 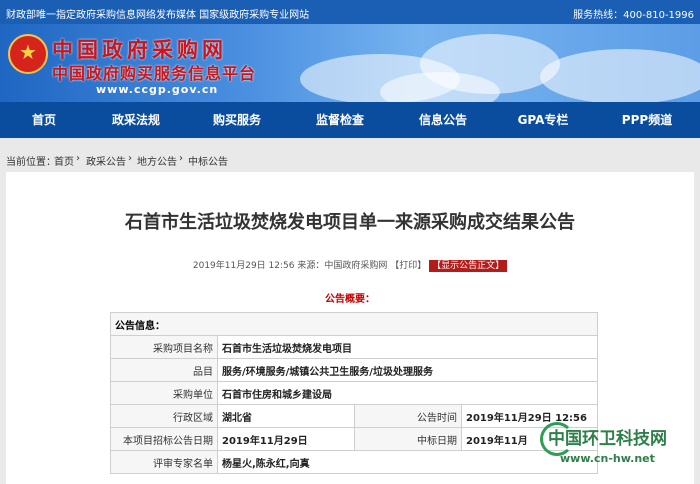 I want to click on notice-title: 石首市生活垃圾焚烧发电项目单一来源采购成交结果公告, so click(x=350, y=222).